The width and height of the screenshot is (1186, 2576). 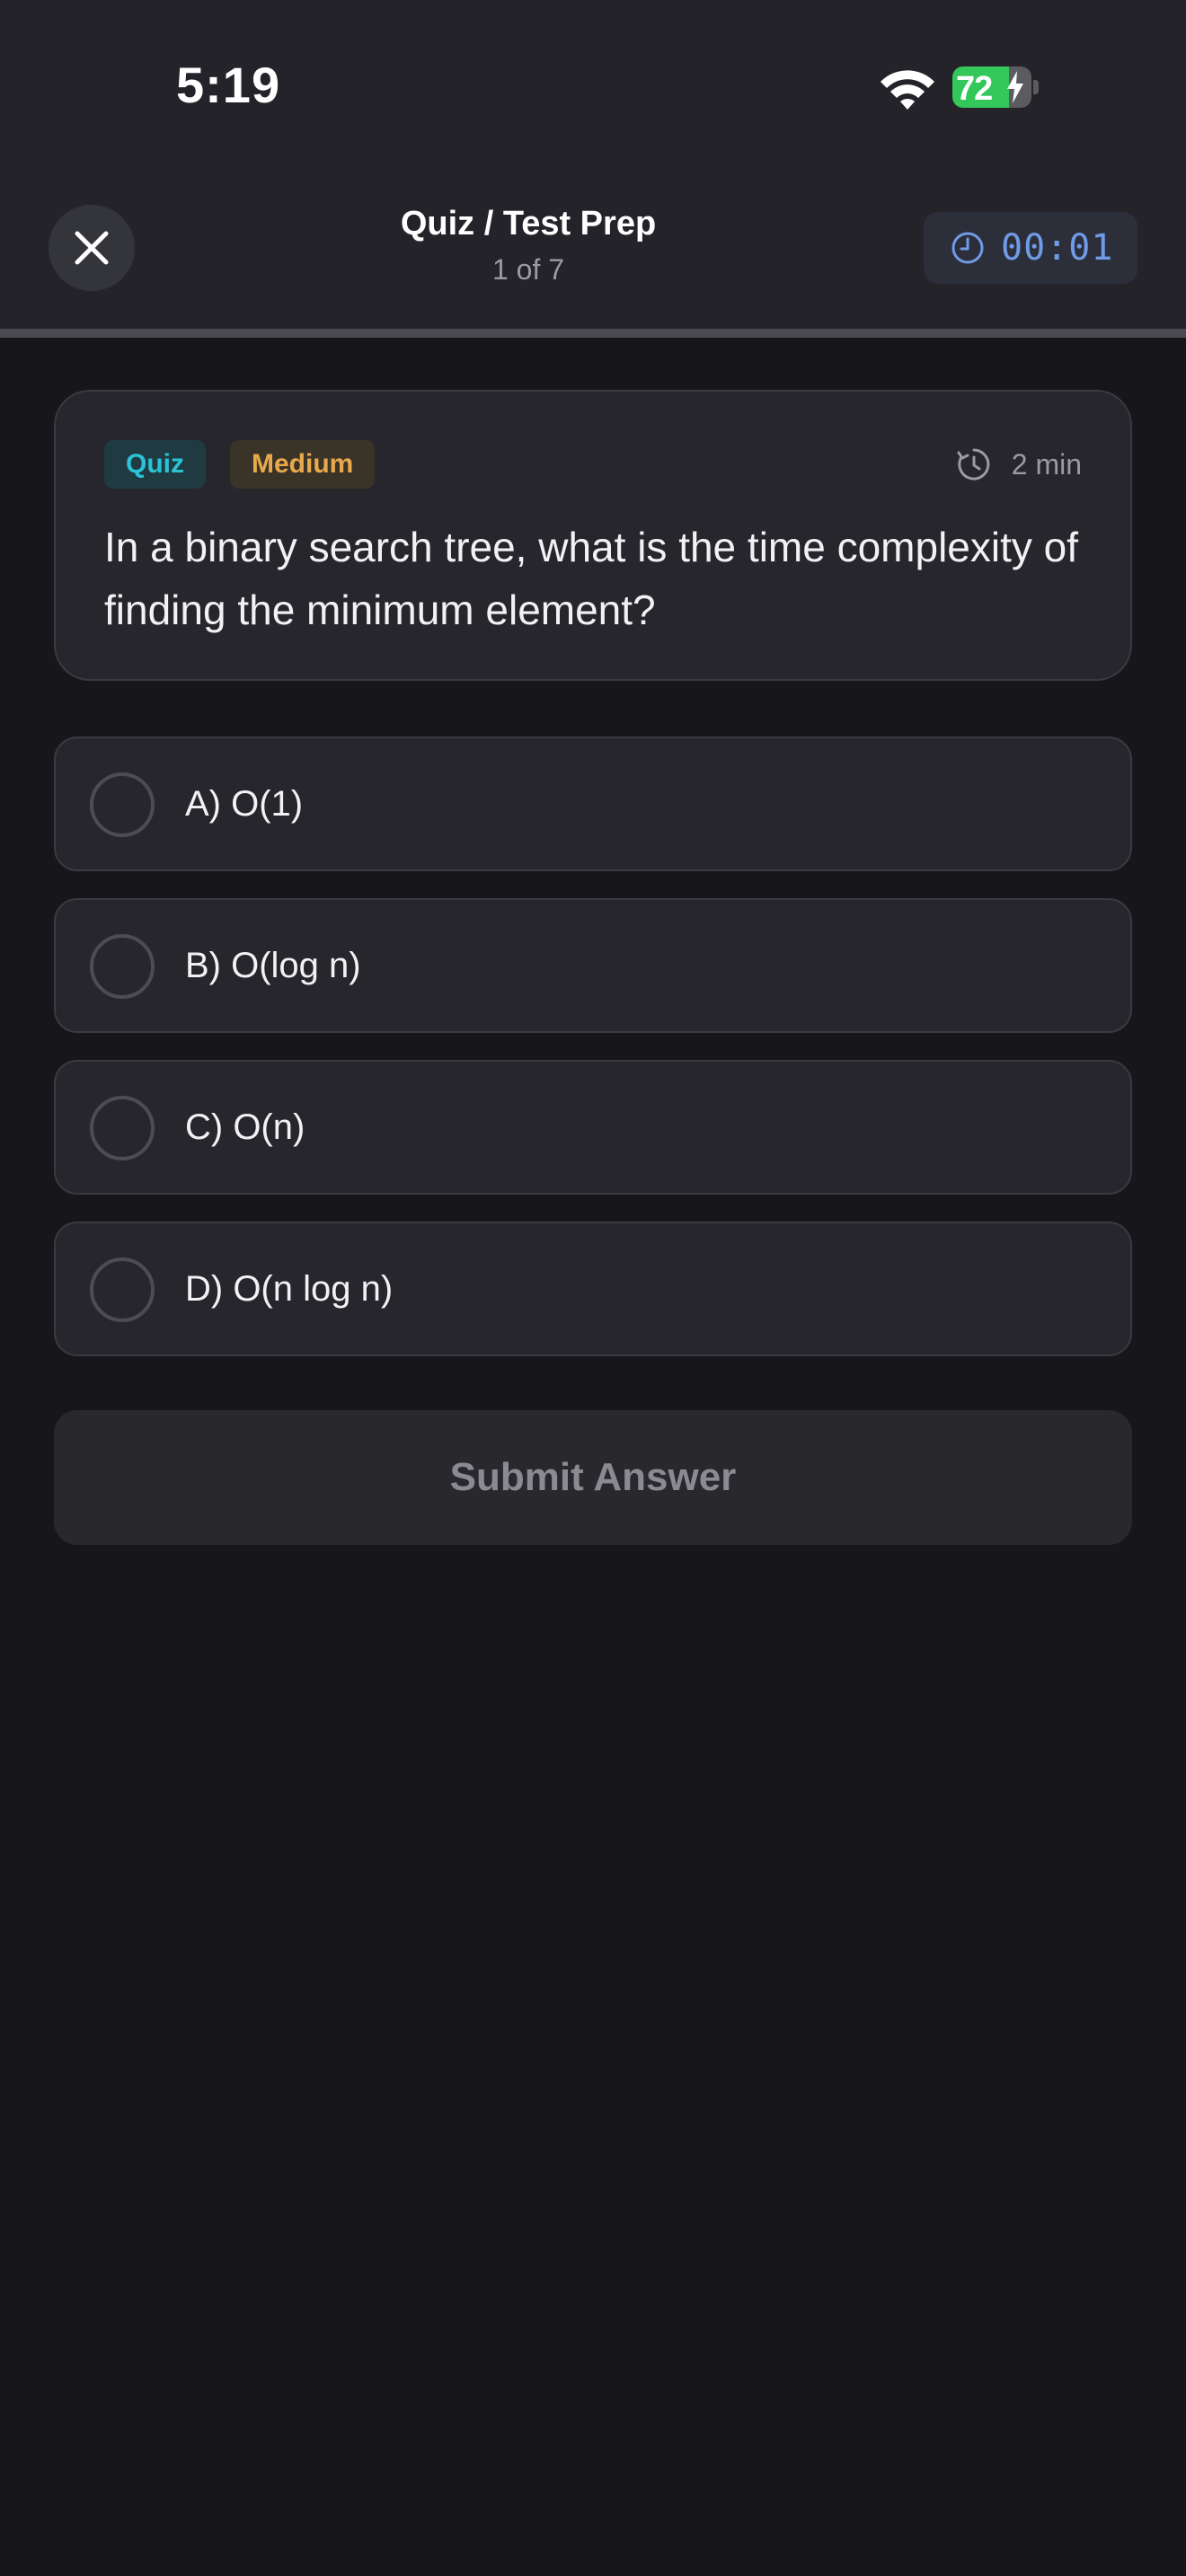 What do you see at coordinates (593, 1477) in the screenshot?
I see `submit-answer-button: Submit Answer` at bounding box center [593, 1477].